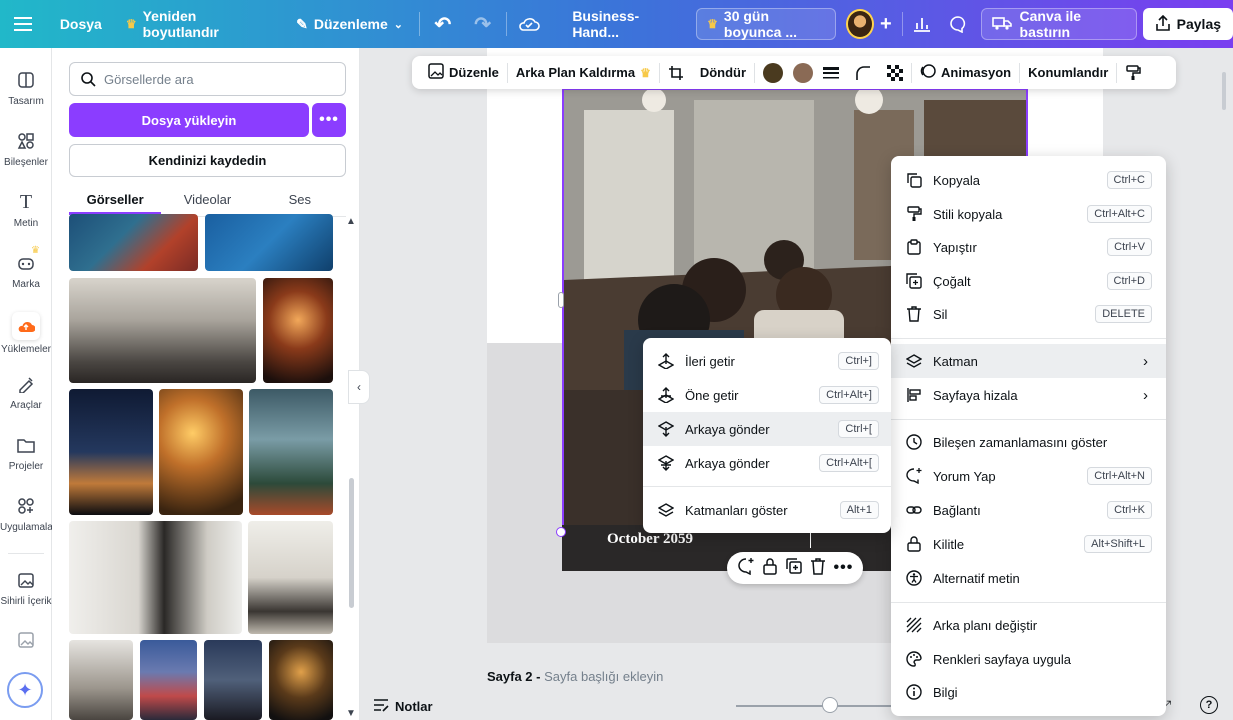  What do you see at coordinates (818, 568) in the screenshot?
I see `trash-icon` at bounding box center [818, 568].